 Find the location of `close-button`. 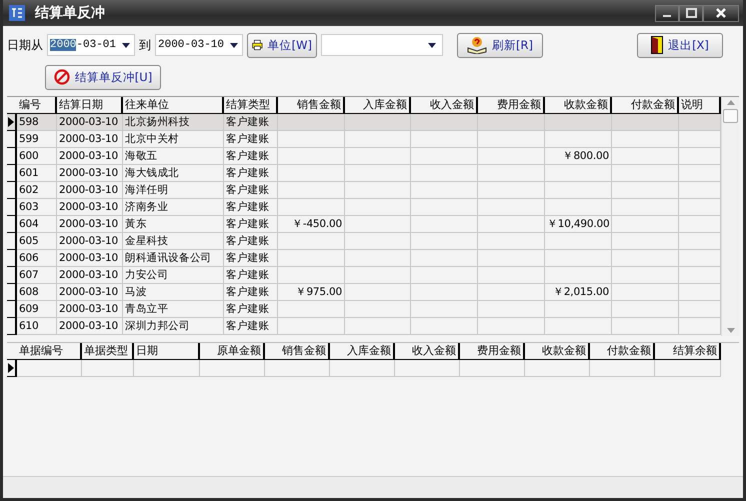

close-button is located at coordinates (721, 13).